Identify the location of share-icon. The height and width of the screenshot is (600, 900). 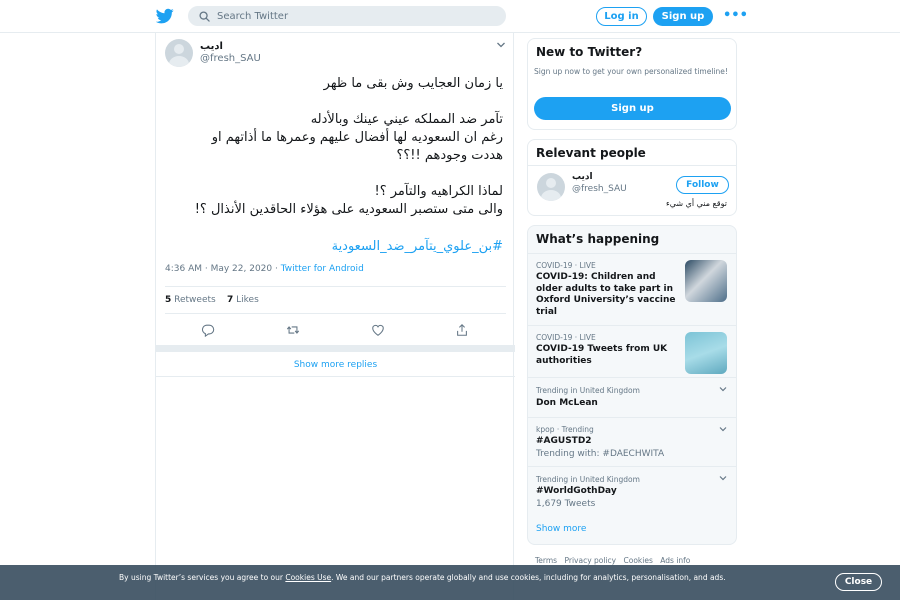
(462, 330).